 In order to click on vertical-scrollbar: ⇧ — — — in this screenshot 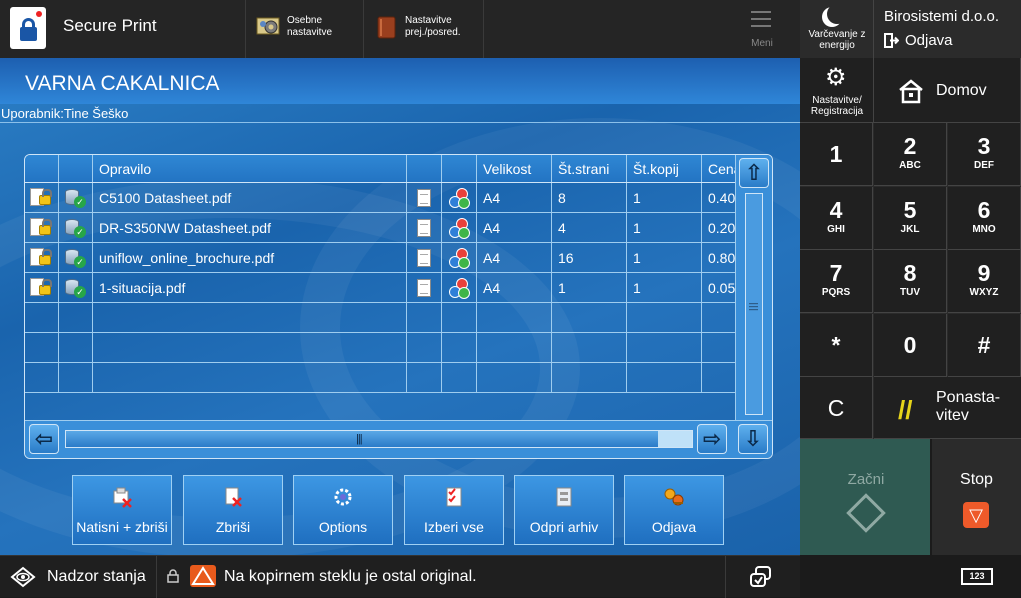, I will do `click(753, 287)`.